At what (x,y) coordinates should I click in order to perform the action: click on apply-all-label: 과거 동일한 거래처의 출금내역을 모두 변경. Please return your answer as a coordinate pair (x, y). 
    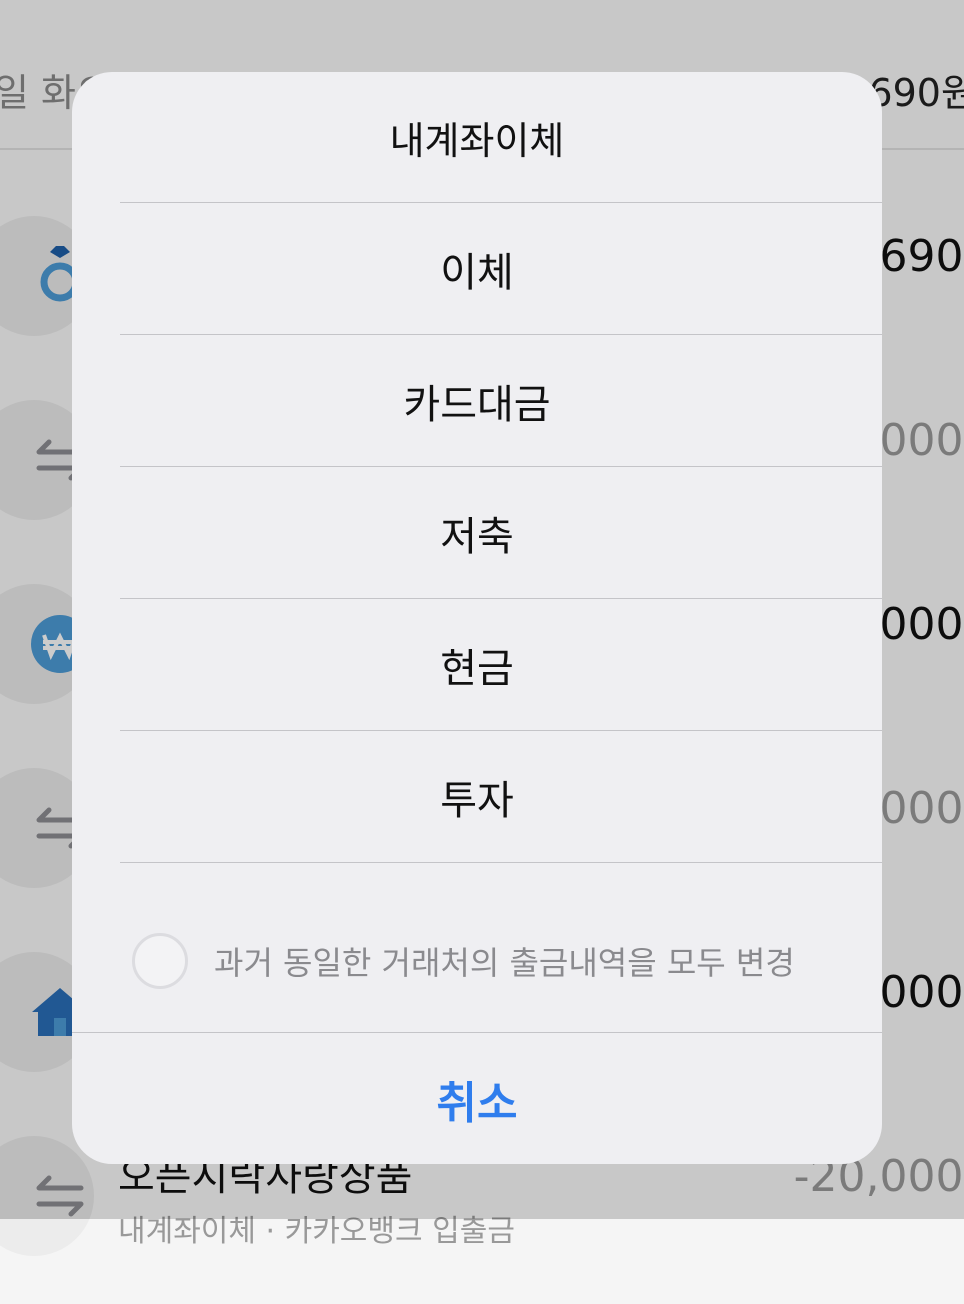
    Looking at the image, I should click on (504, 963).